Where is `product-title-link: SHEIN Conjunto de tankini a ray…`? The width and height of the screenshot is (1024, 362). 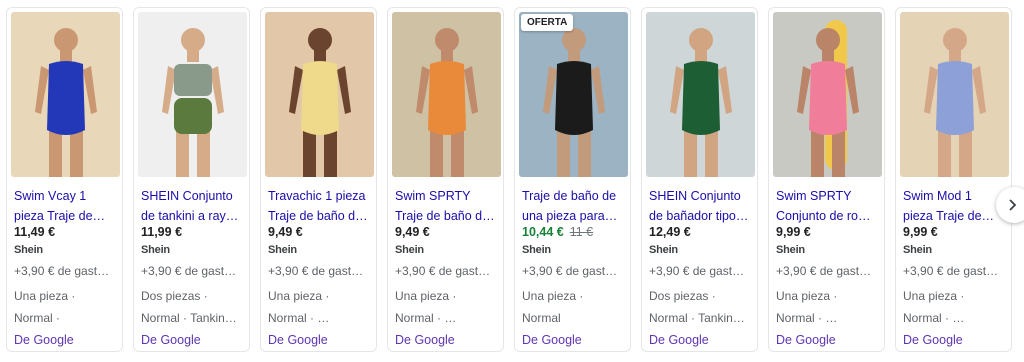 product-title-link: SHEIN Conjunto de tankini a ray… is located at coordinates (193, 206).